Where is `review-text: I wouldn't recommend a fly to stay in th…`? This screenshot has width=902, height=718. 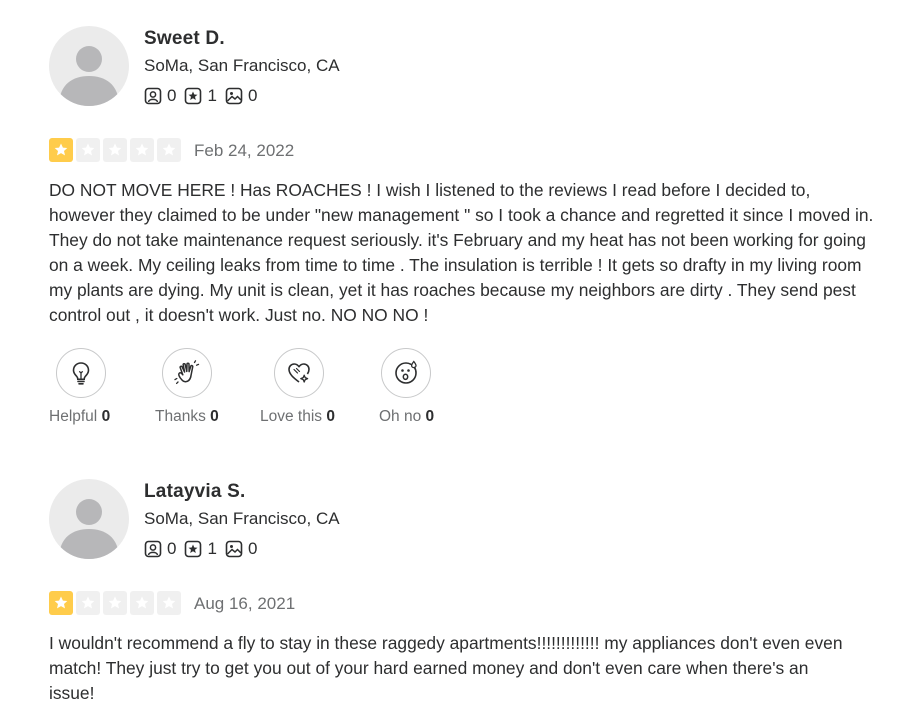 review-text: I wouldn't recommend a fly to stay in th… is located at coordinates (446, 668).